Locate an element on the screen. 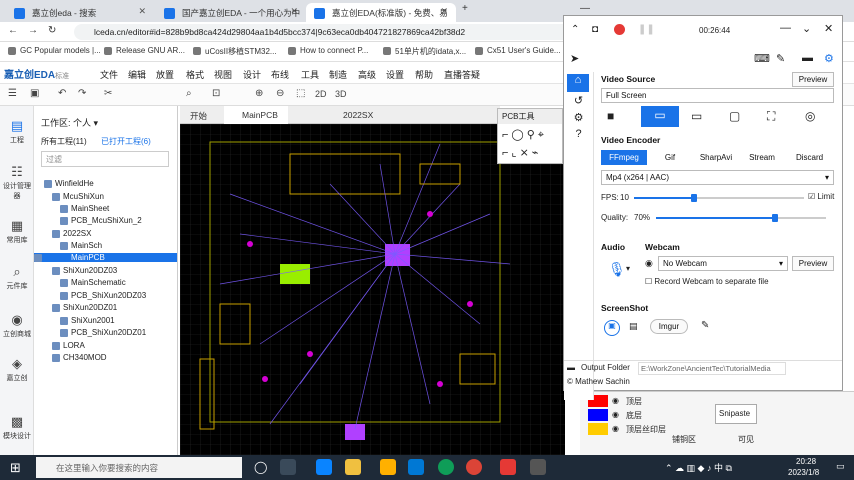 This screenshot has width=854, height=480. gamepad-icon: ◎ is located at coordinates (810, 116).